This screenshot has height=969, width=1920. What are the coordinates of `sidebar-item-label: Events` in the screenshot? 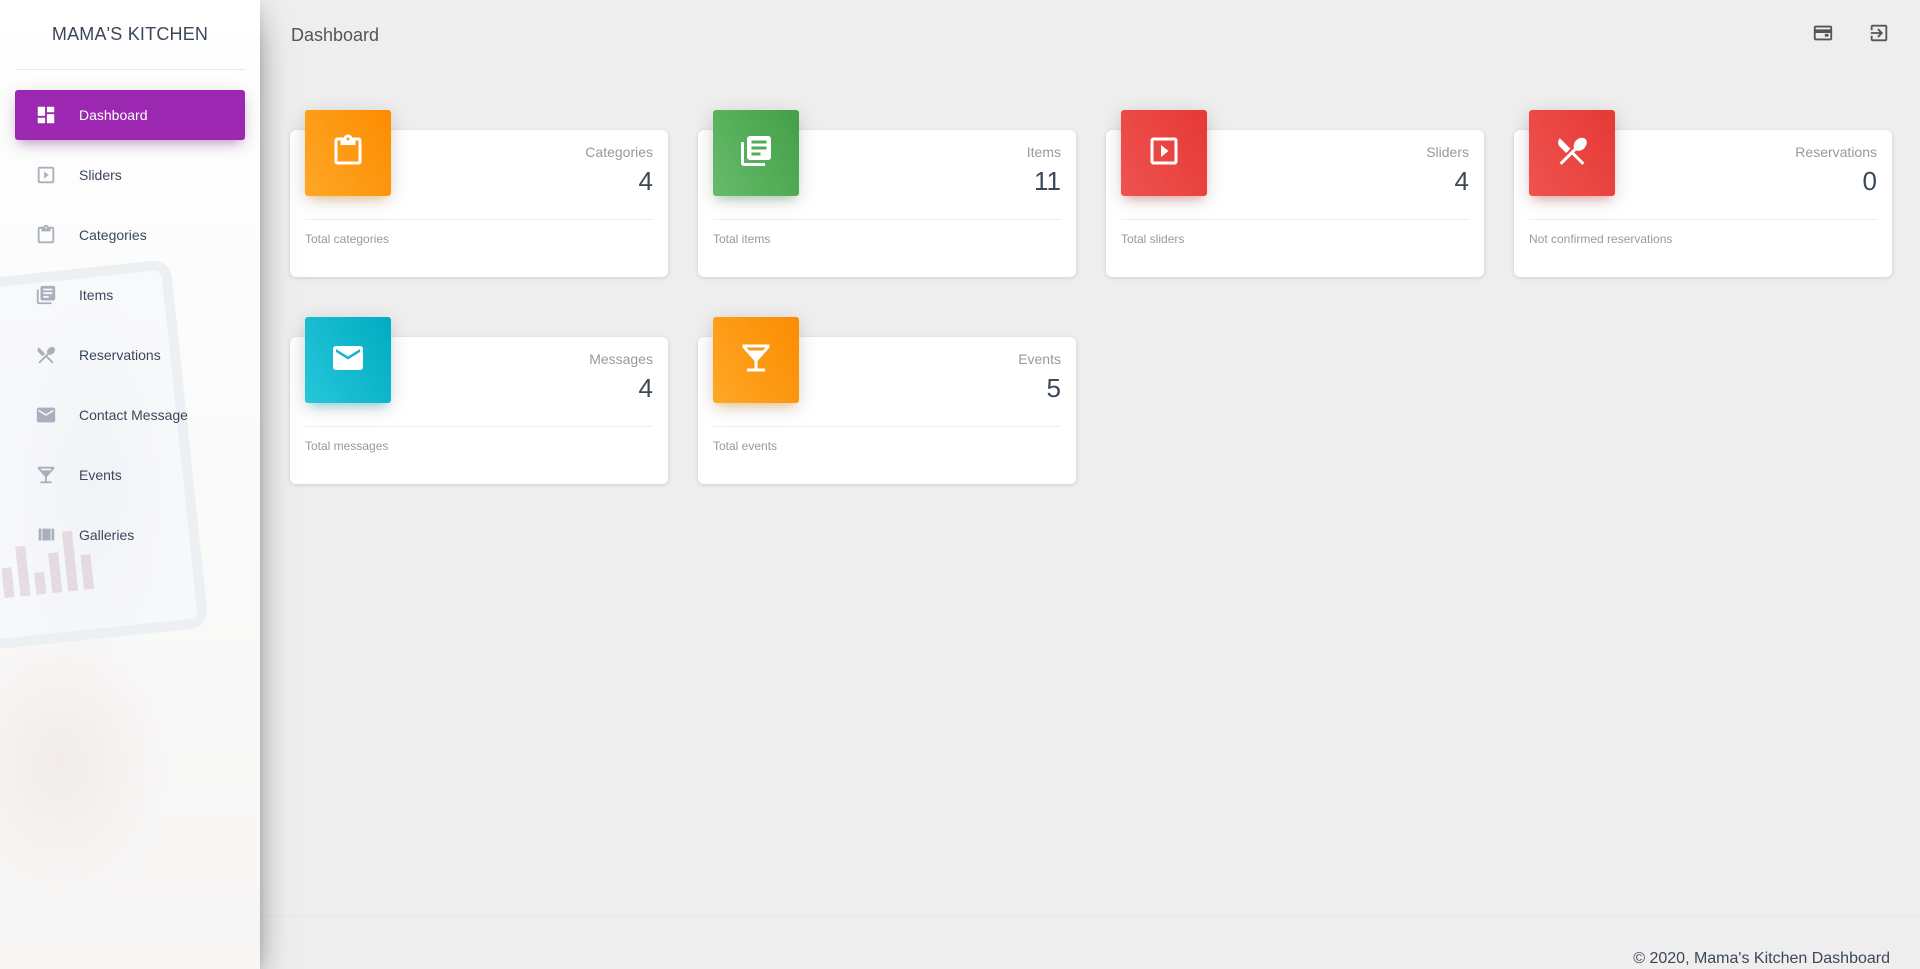 It's located at (100, 475).